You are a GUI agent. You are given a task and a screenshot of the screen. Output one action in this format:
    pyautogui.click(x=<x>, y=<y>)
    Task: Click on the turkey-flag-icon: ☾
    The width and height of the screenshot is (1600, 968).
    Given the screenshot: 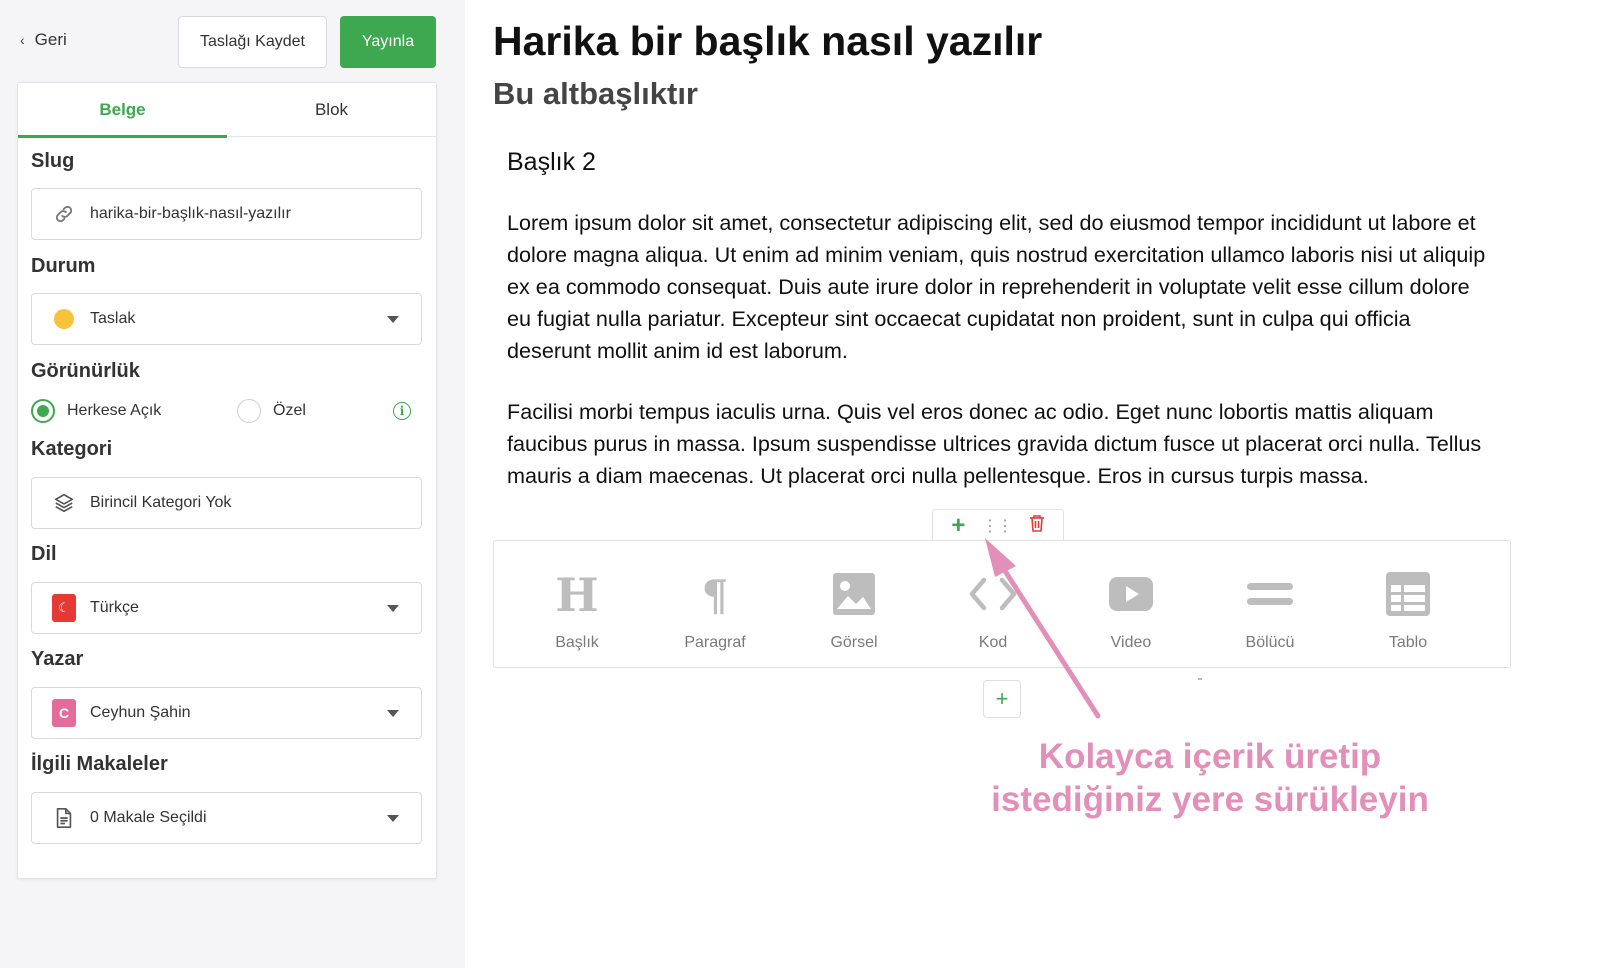 What is the action you would take?
    pyautogui.click(x=64, y=608)
    